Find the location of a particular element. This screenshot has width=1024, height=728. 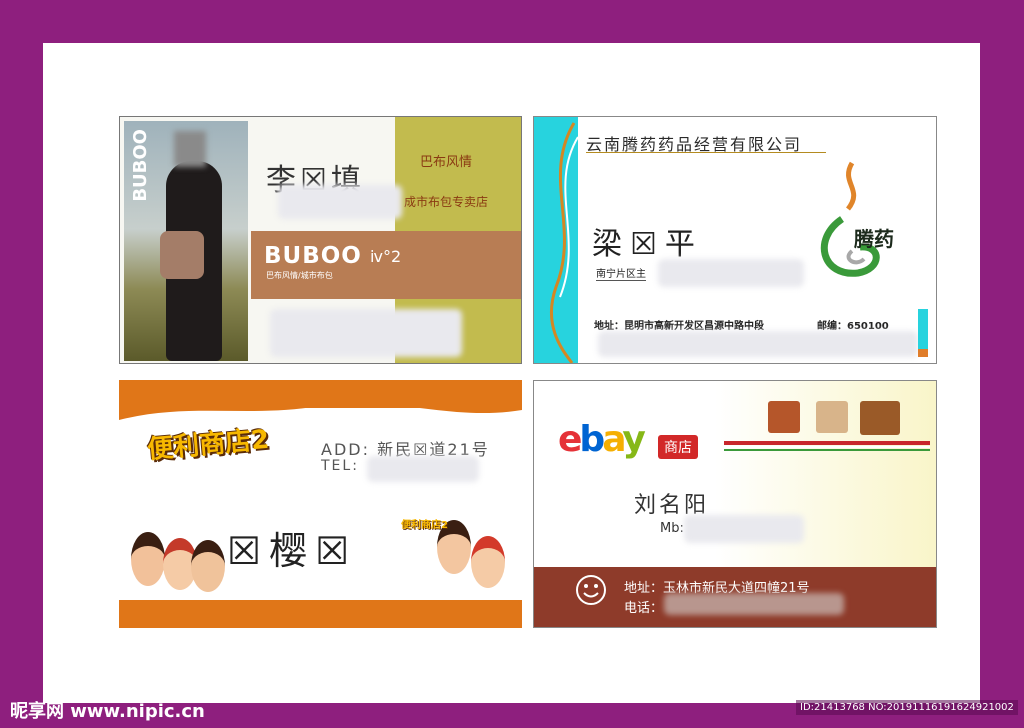

blurred-face is located at coordinates (190, 149).